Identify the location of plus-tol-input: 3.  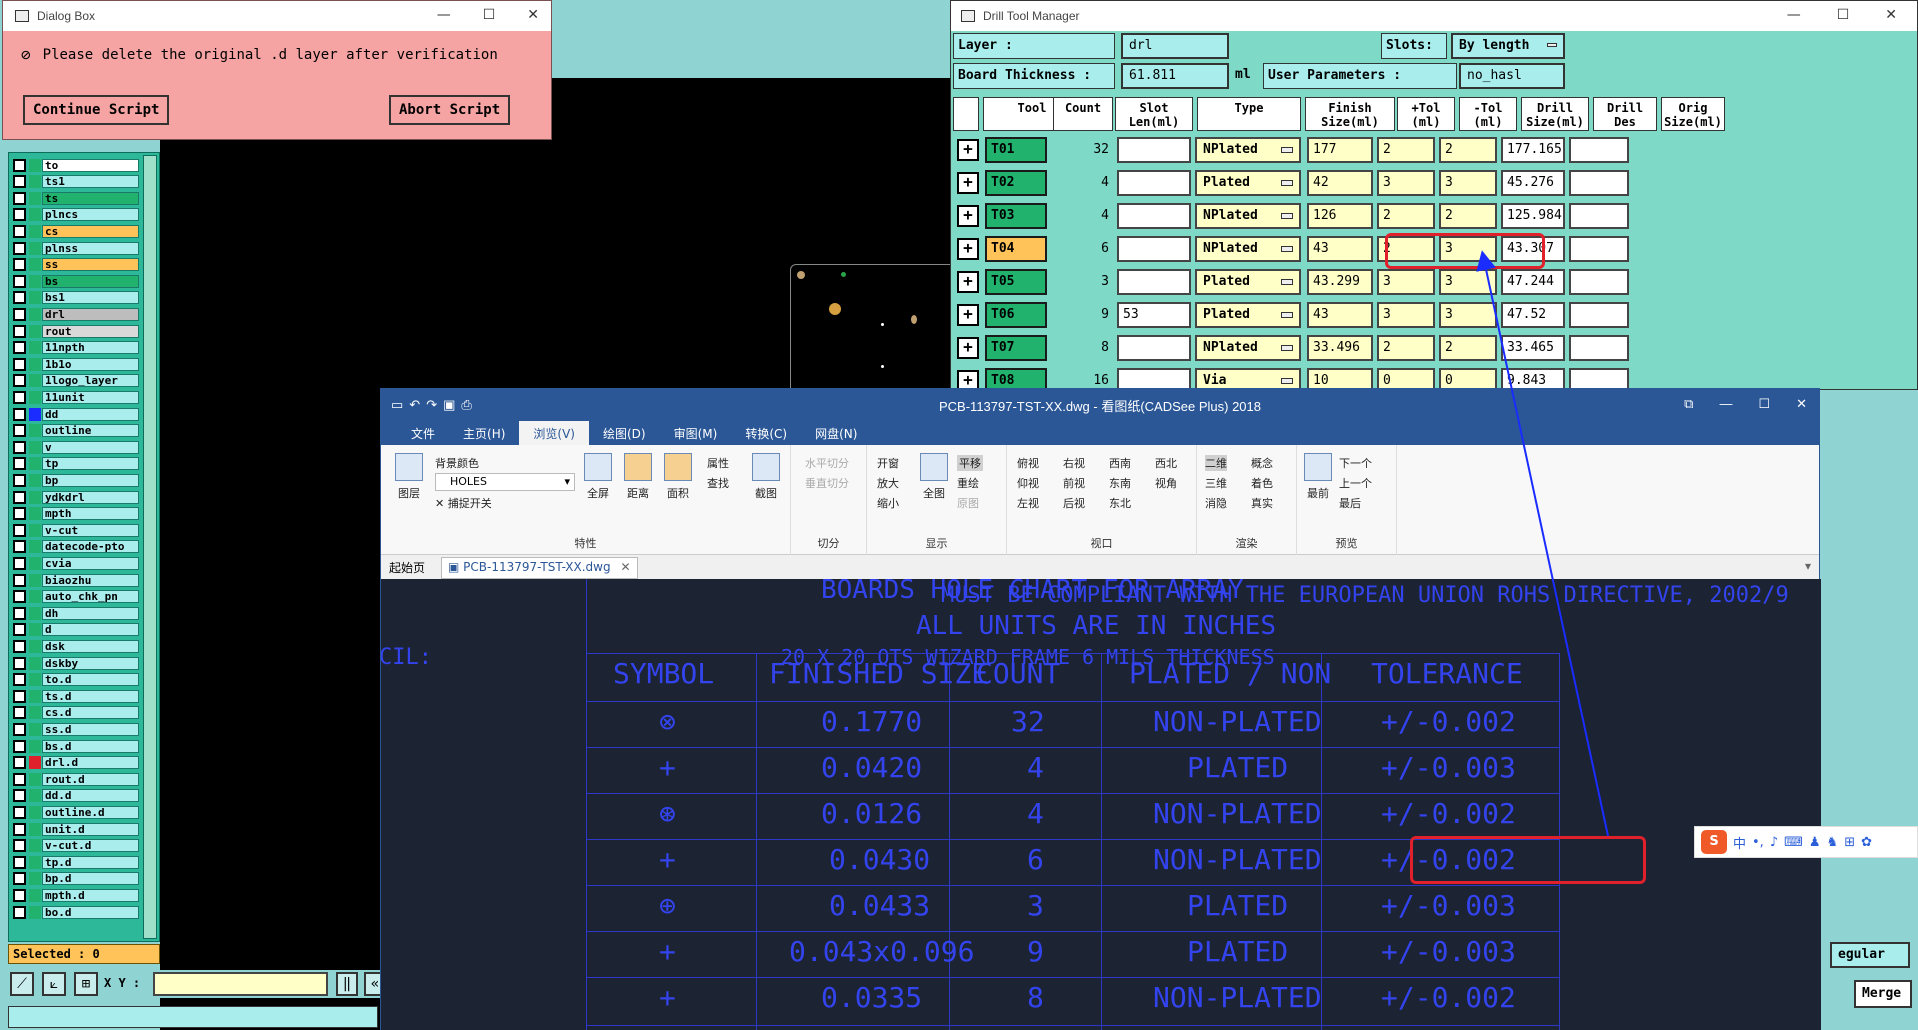
(1406, 183).